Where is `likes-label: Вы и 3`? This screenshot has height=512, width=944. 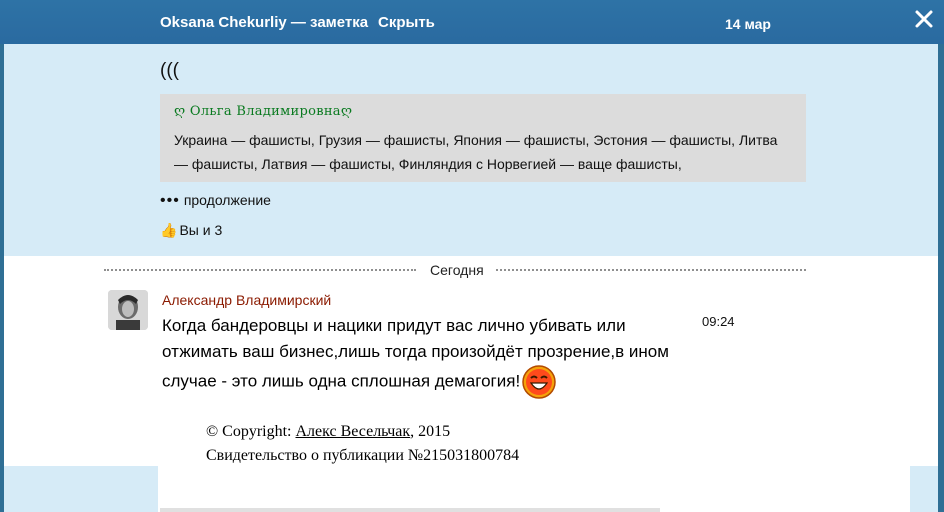 likes-label: Вы и 3 is located at coordinates (201, 230).